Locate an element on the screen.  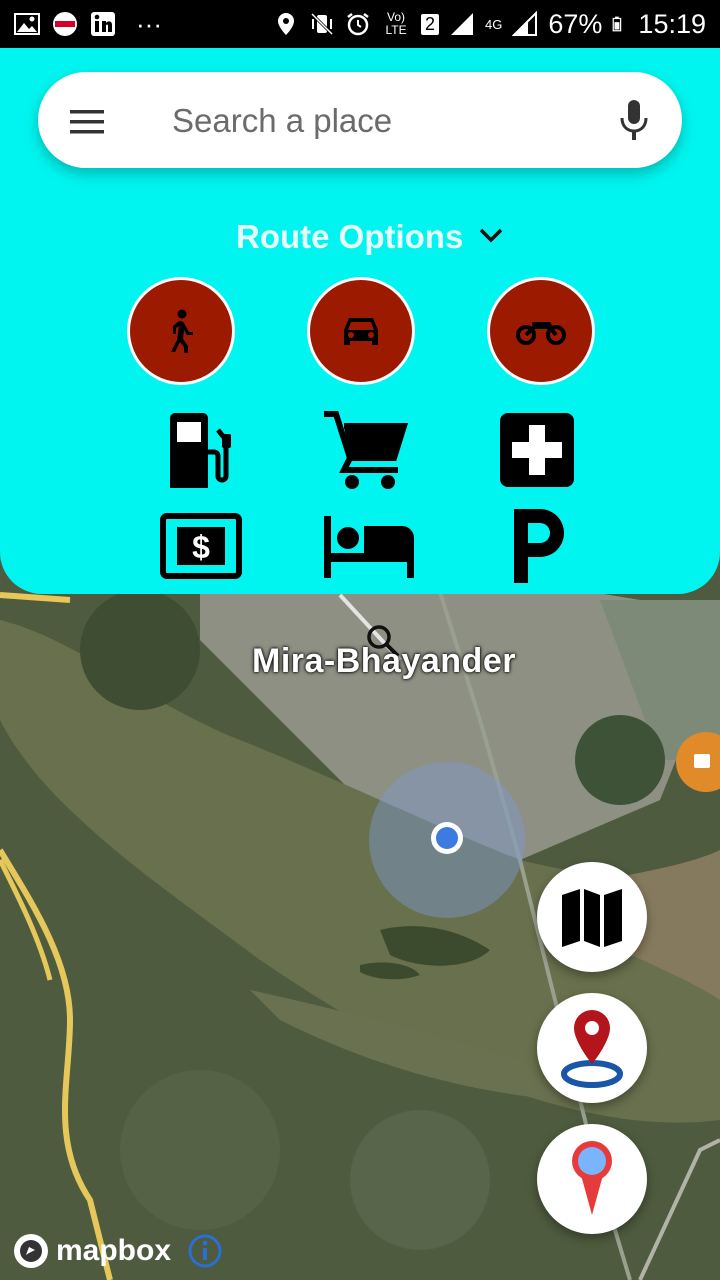
parking-button is located at coordinates (539, 546).